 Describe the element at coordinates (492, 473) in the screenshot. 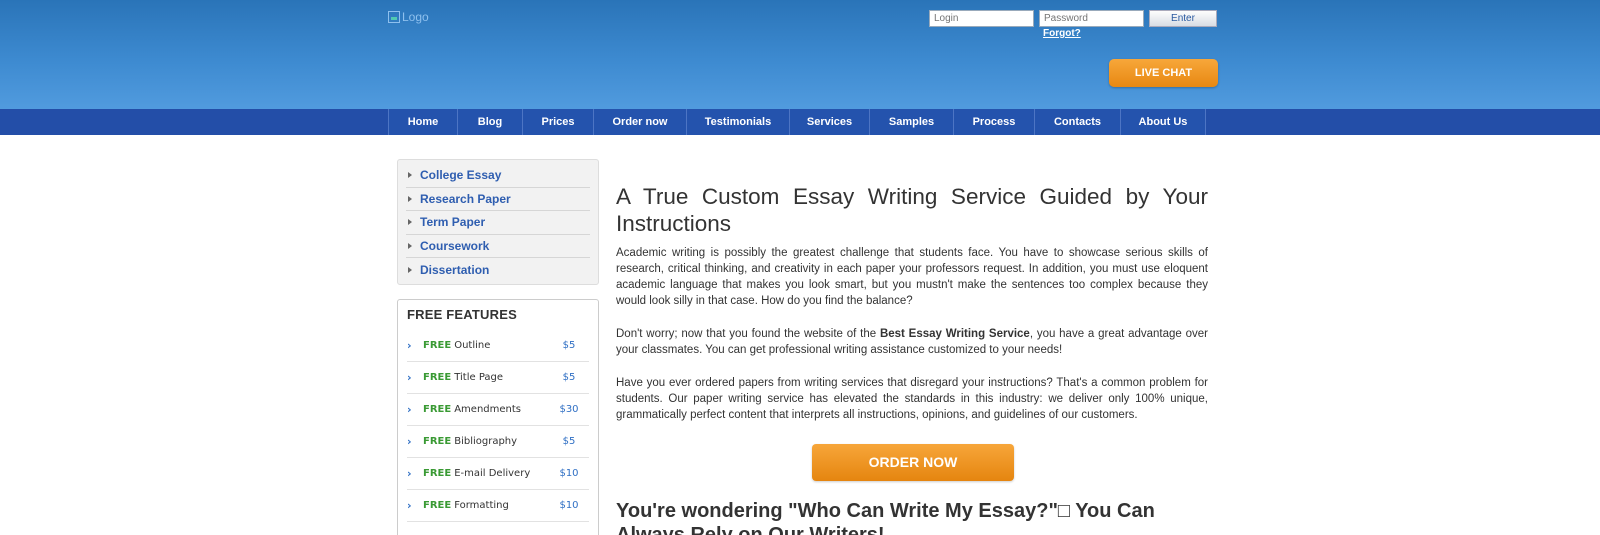

I see `feature-name: E-mail Delivery` at that location.